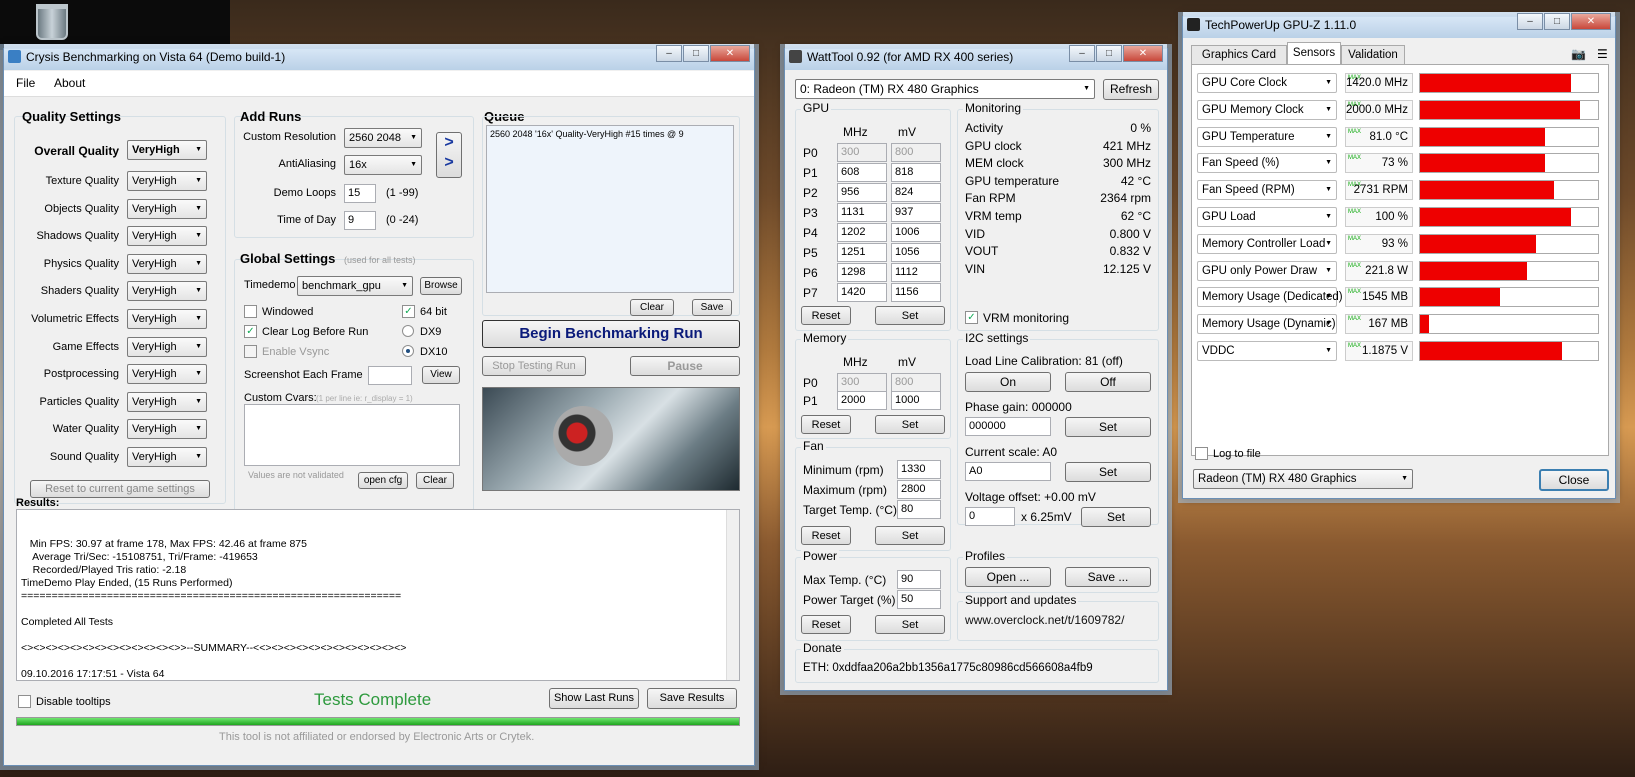 The image size is (1635, 777). I want to click on mem-p1-mv: 1000, so click(916, 400).